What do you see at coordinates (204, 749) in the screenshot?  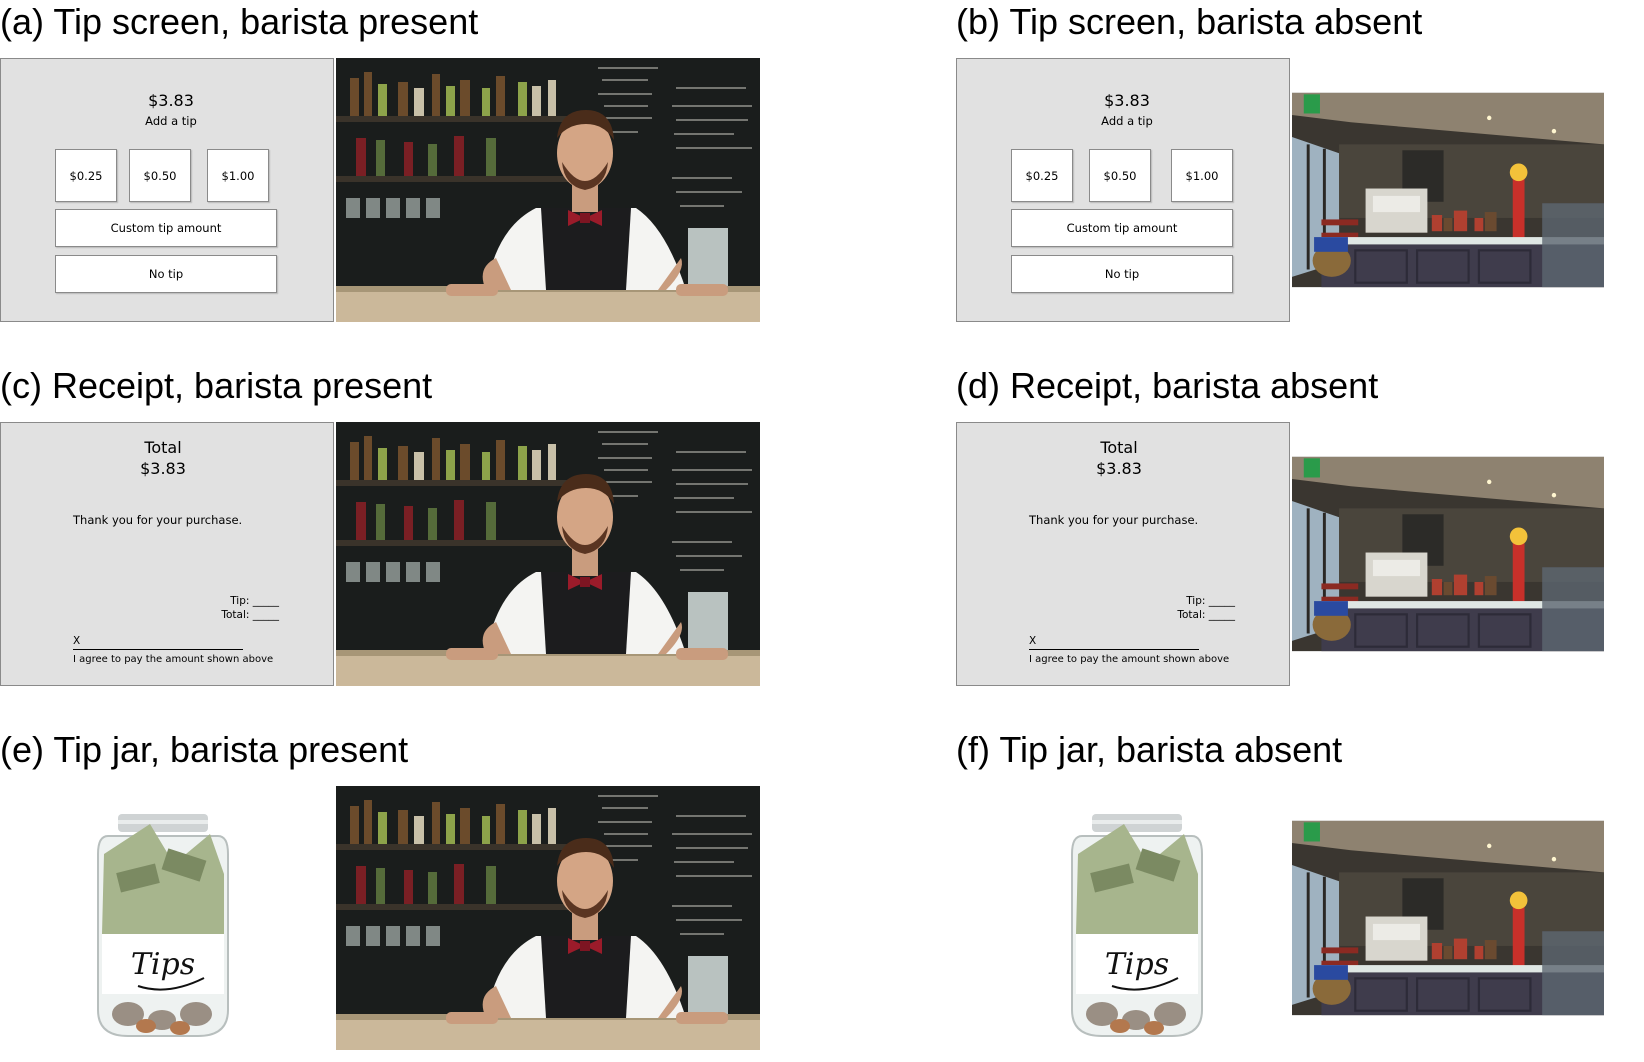 I see `panel-caption: (e) Tip jar, barista present` at bounding box center [204, 749].